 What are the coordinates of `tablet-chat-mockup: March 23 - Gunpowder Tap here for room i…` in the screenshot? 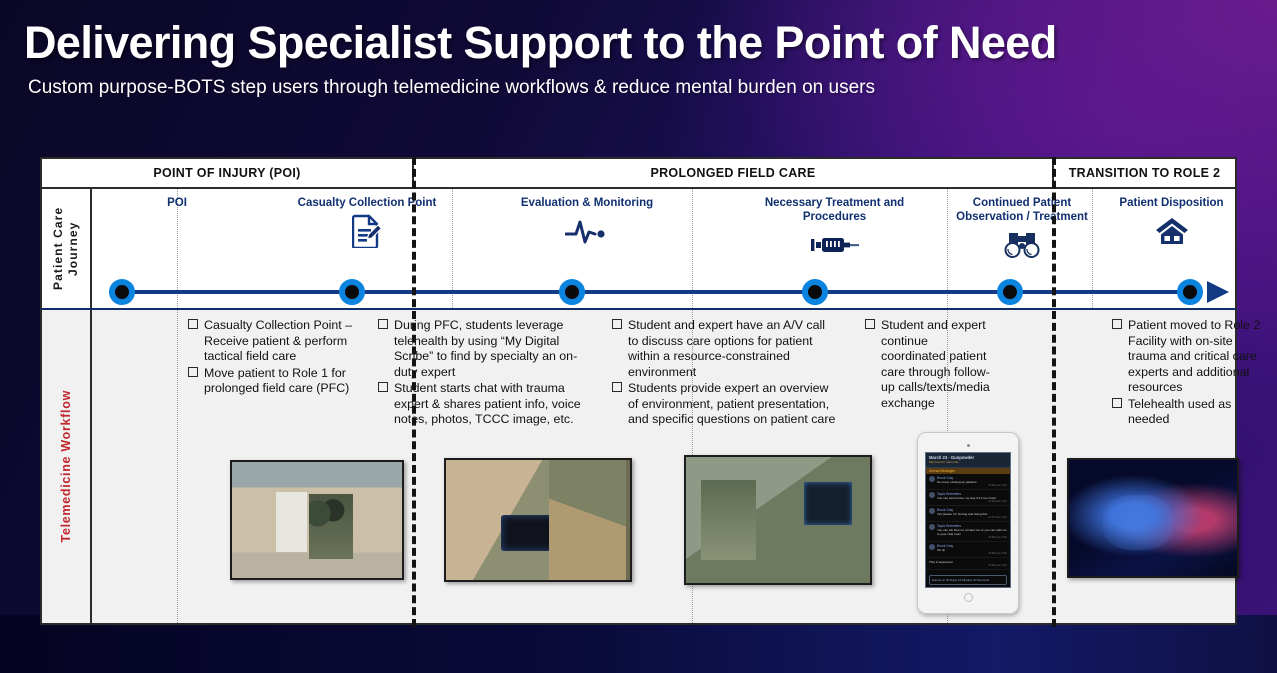 It's located at (968, 523).